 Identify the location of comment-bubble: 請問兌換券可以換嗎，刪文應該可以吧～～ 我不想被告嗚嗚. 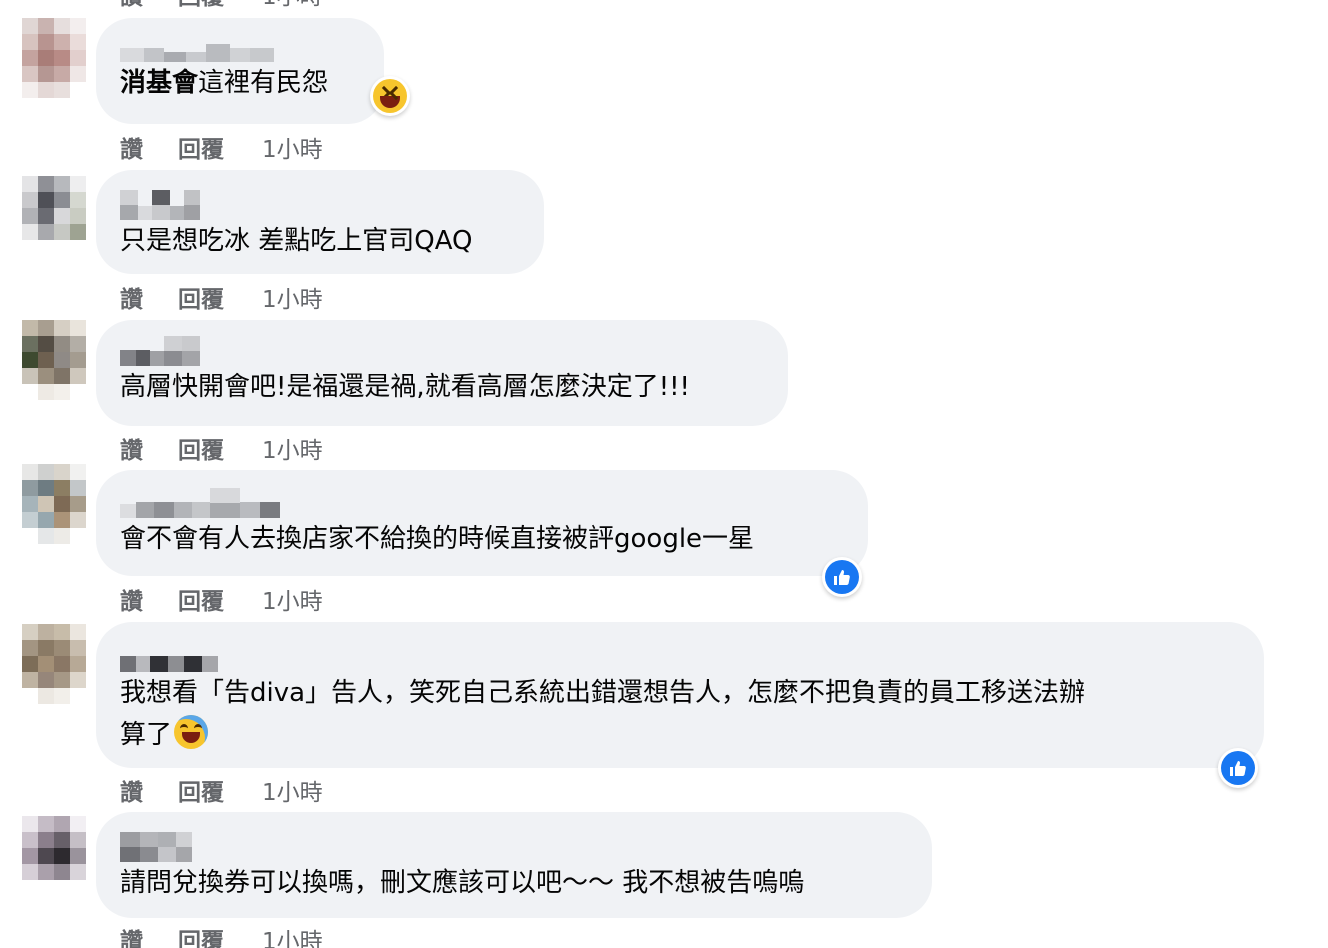
(514, 865).